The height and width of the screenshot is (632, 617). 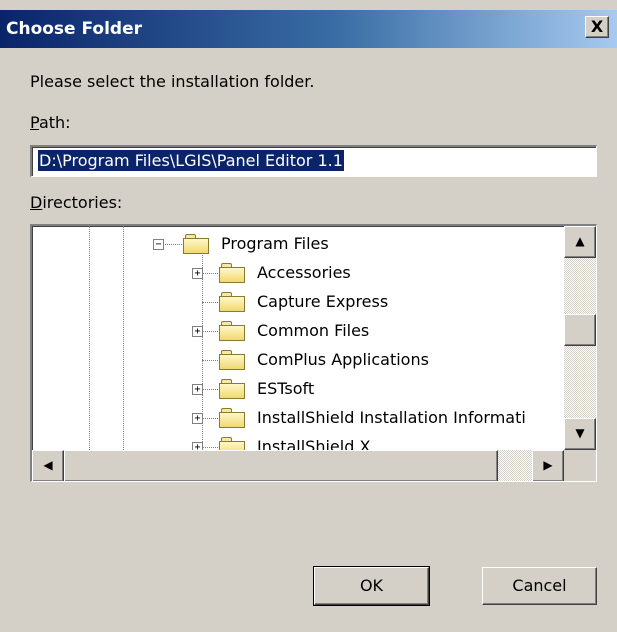 I want to click on tree-item-label: Capture Express, so click(x=323, y=301).